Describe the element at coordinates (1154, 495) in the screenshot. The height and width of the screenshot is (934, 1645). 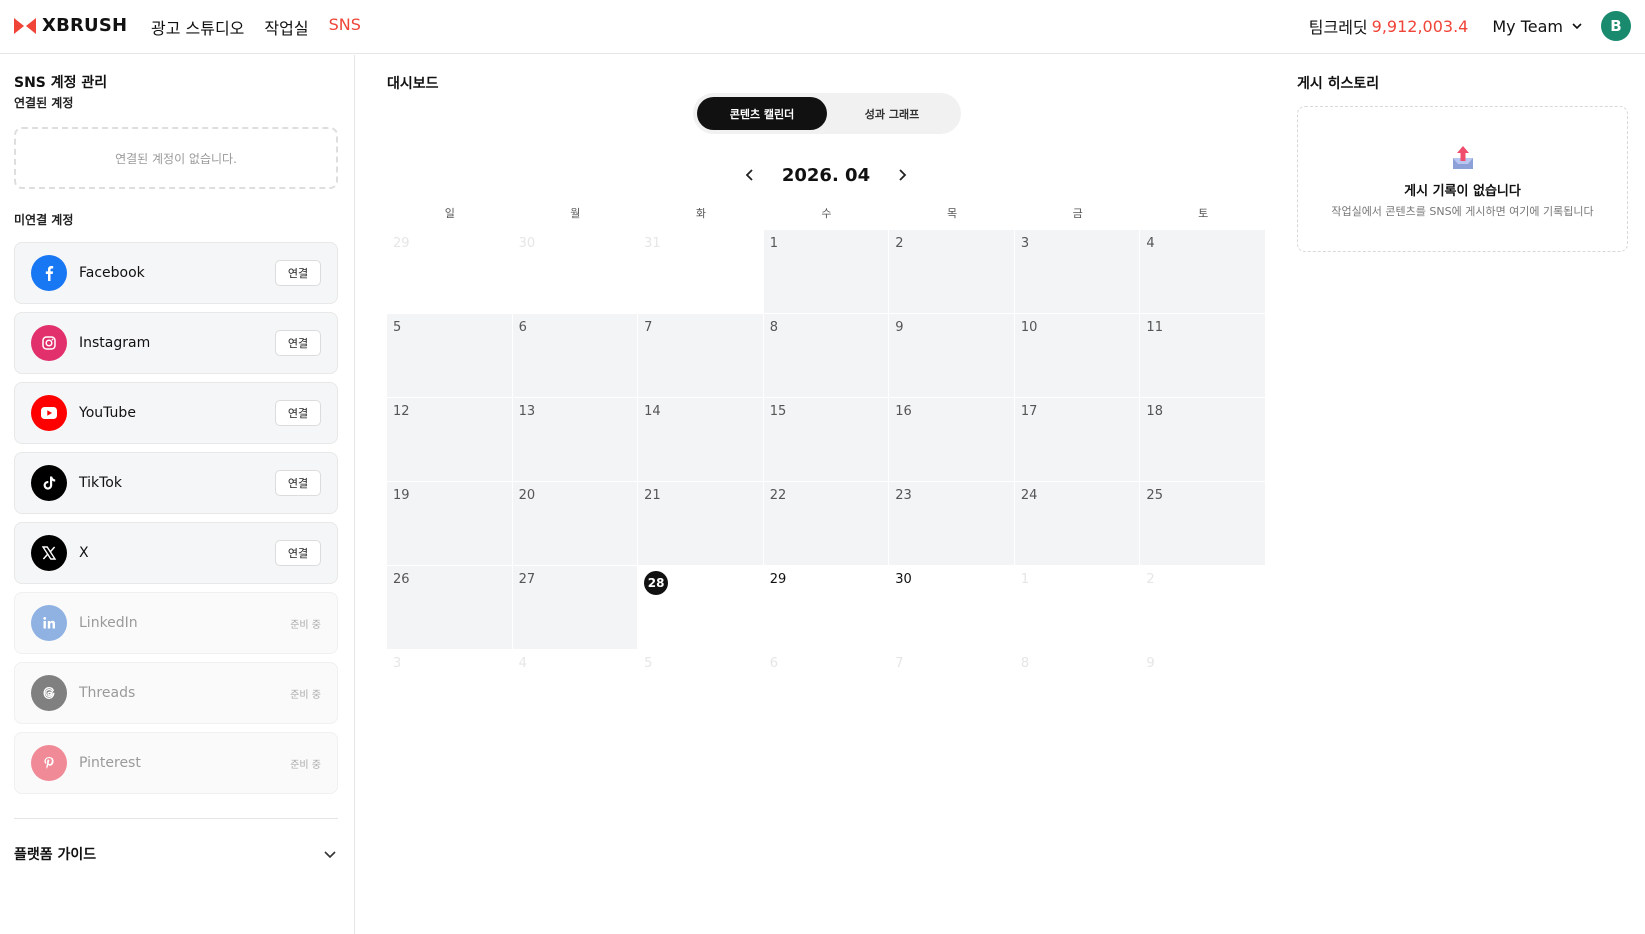
I see `calendar-day-number: 25` at that location.